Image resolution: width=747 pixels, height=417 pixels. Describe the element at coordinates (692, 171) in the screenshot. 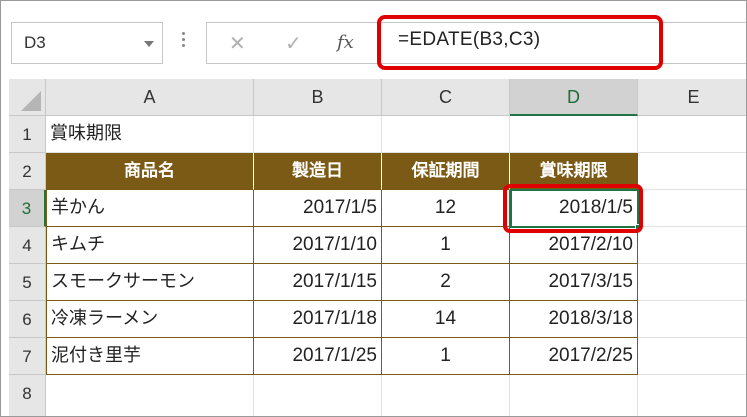

I see `cell-e2` at that location.